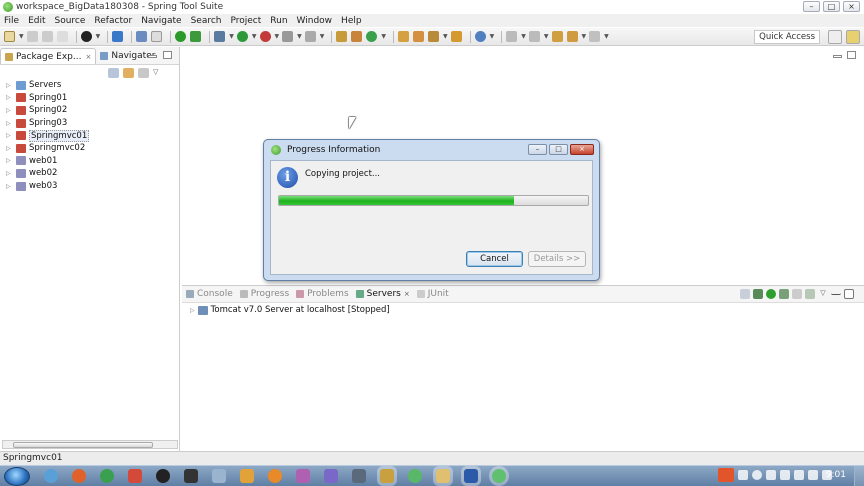 The image size is (864, 486). I want to click on tree-item-web02: ▷ web02, so click(91, 173).